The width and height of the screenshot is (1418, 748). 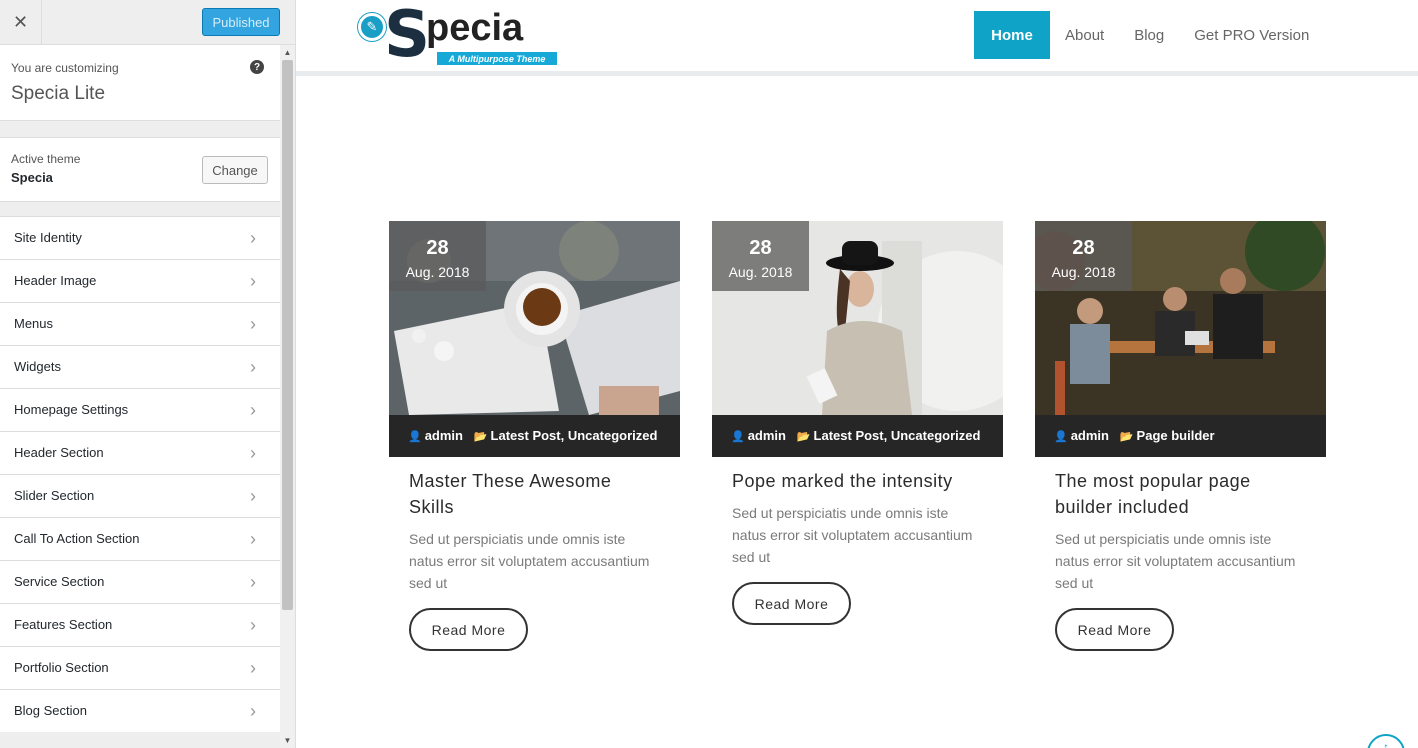 I want to click on menu-item-header-image: Header Image ›, so click(x=140, y=280).